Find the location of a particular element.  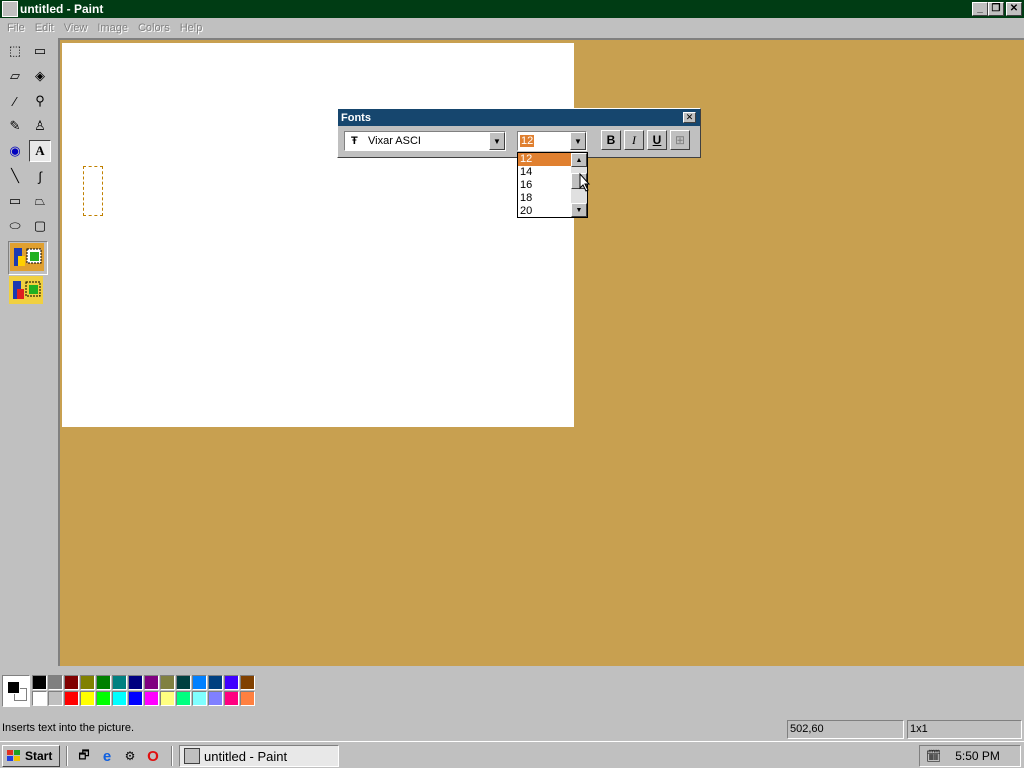

clock: 5:50 PM is located at coordinates (977, 756).